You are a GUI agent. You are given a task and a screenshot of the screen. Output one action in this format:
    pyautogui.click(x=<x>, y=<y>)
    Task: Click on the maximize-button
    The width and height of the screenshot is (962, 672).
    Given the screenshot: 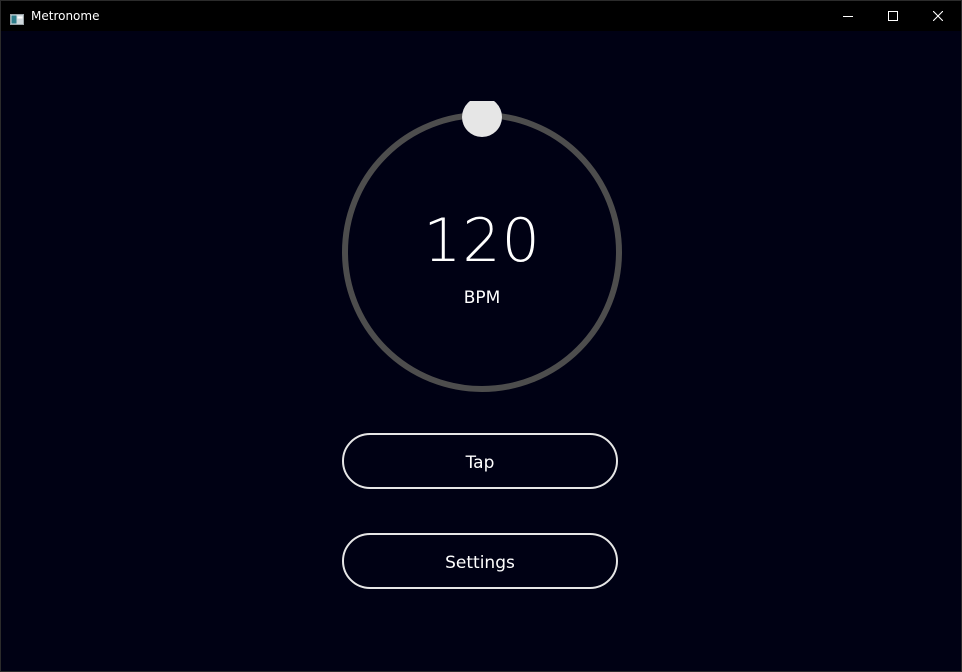 What is the action you would take?
    pyautogui.click(x=893, y=16)
    